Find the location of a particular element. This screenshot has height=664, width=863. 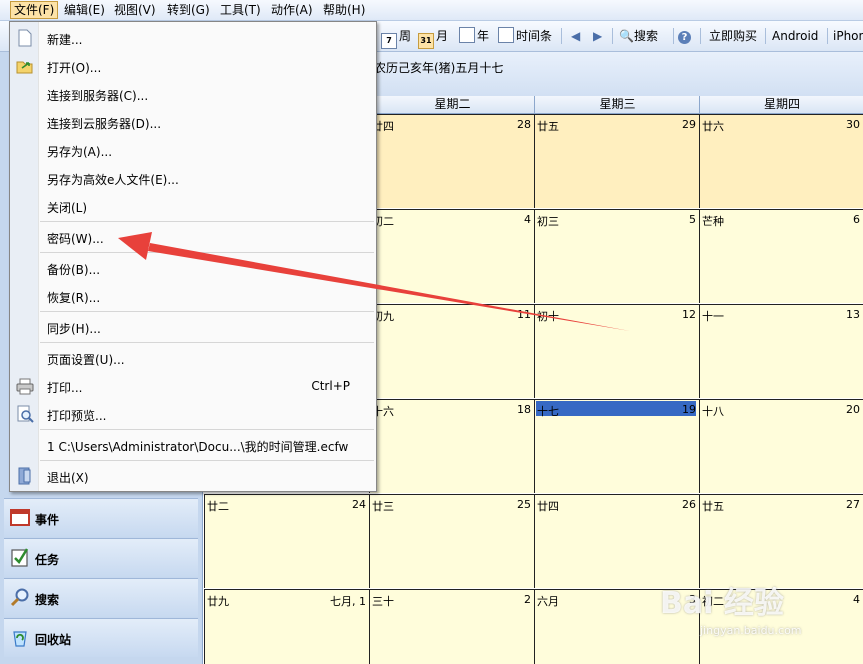

lunar-day: 十一 is located at coordinates (713, 316).